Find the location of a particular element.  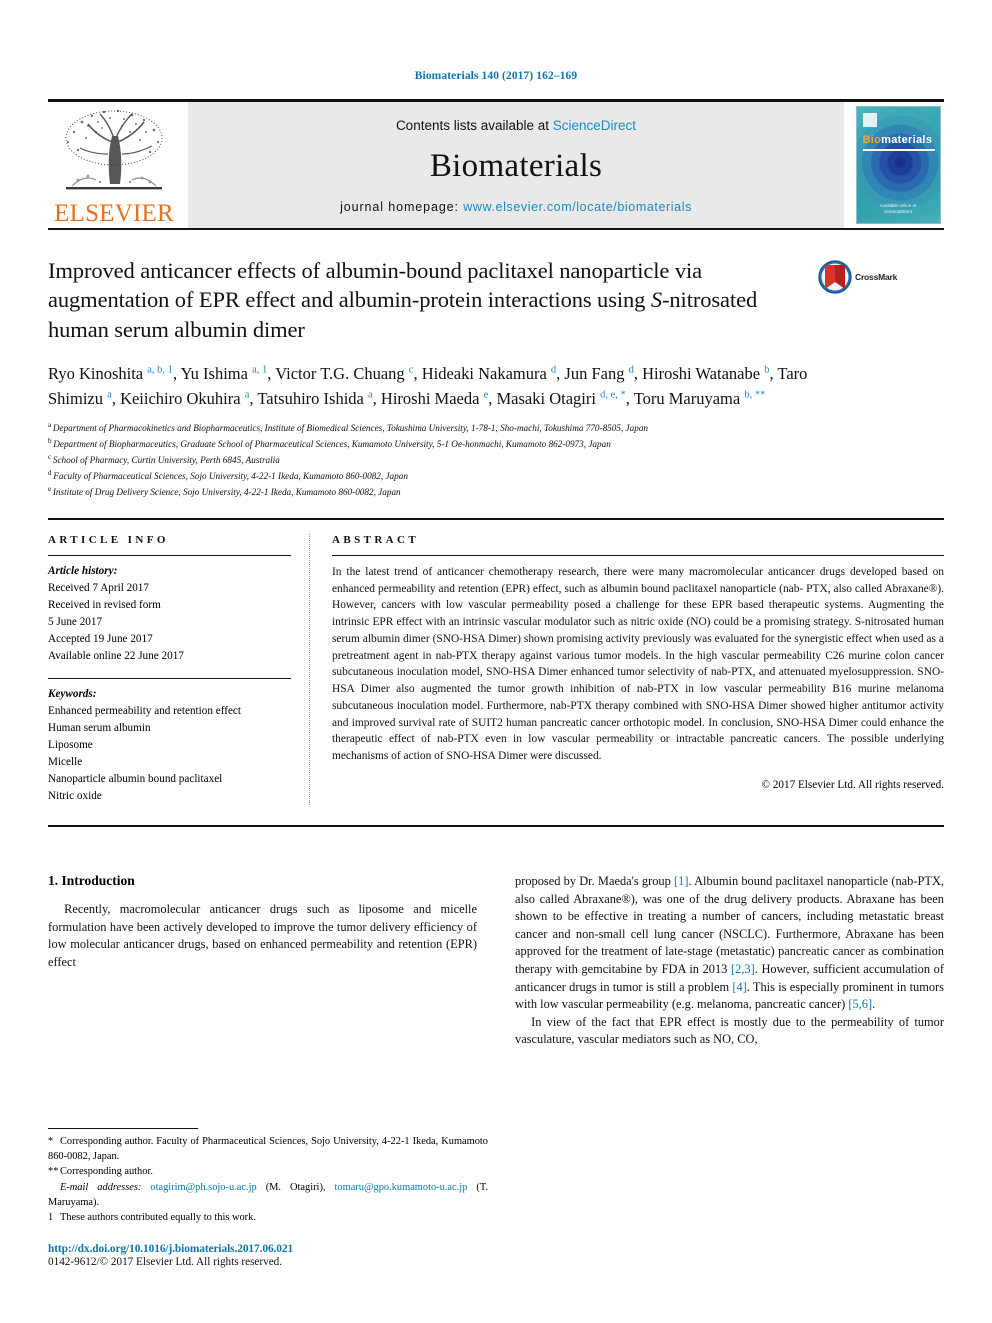

intro-right-text-e: . is located at coordinates (874, 1004).